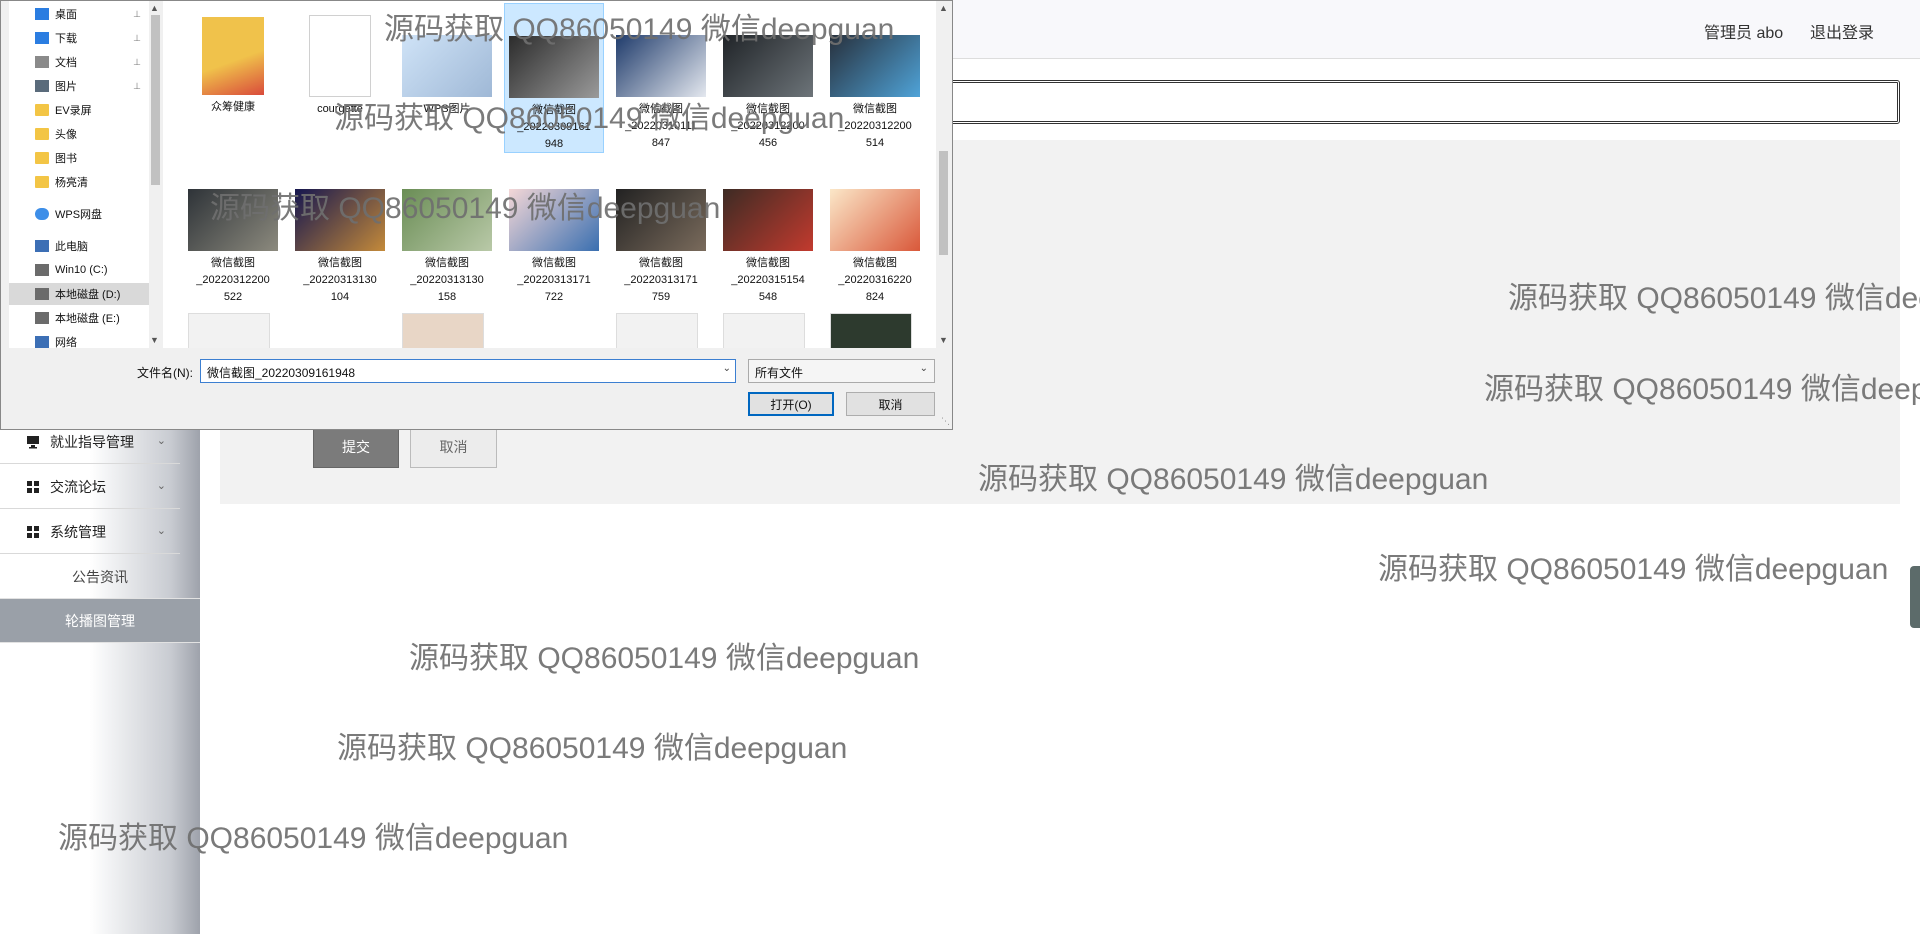  I want to click on file-item: 微信截图 _20220312200 456, so click(768, 78).